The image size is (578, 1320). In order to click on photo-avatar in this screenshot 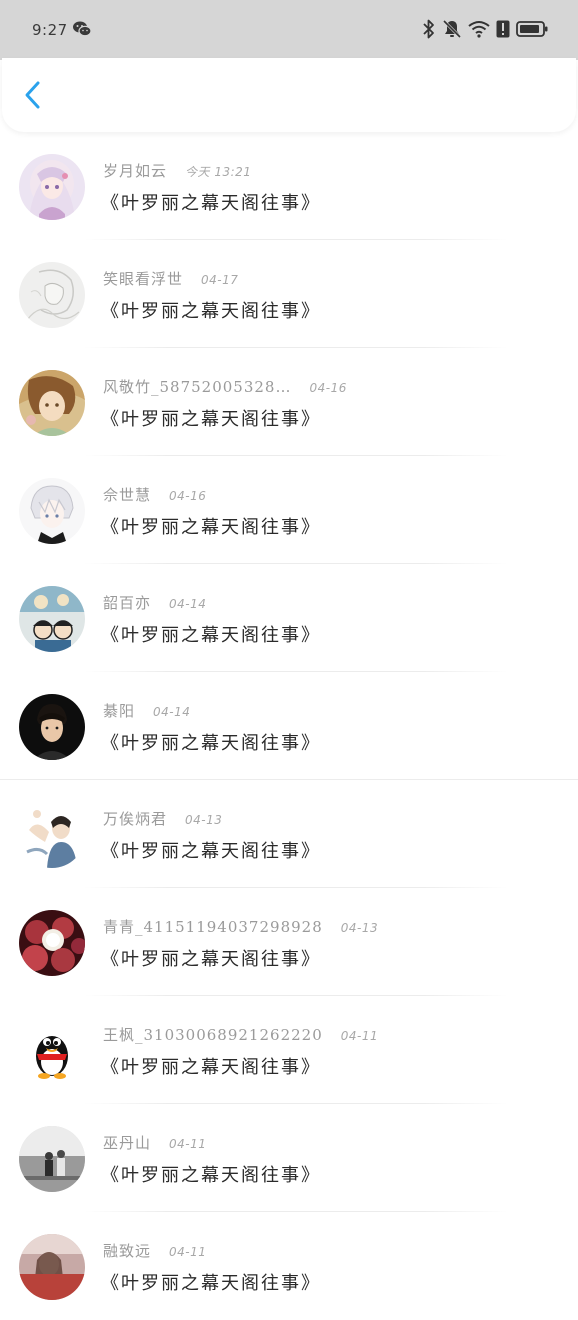, I will do `click(52, 1267)`.